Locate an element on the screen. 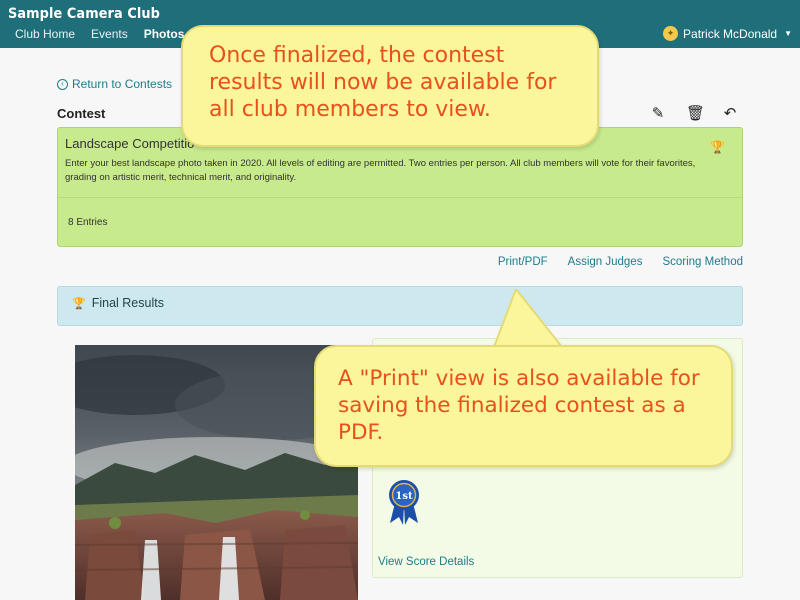 The height and width of the screenshot is (600, 800). final-results-heading: 🏆 Final Results is located at coordinates (118, 303).